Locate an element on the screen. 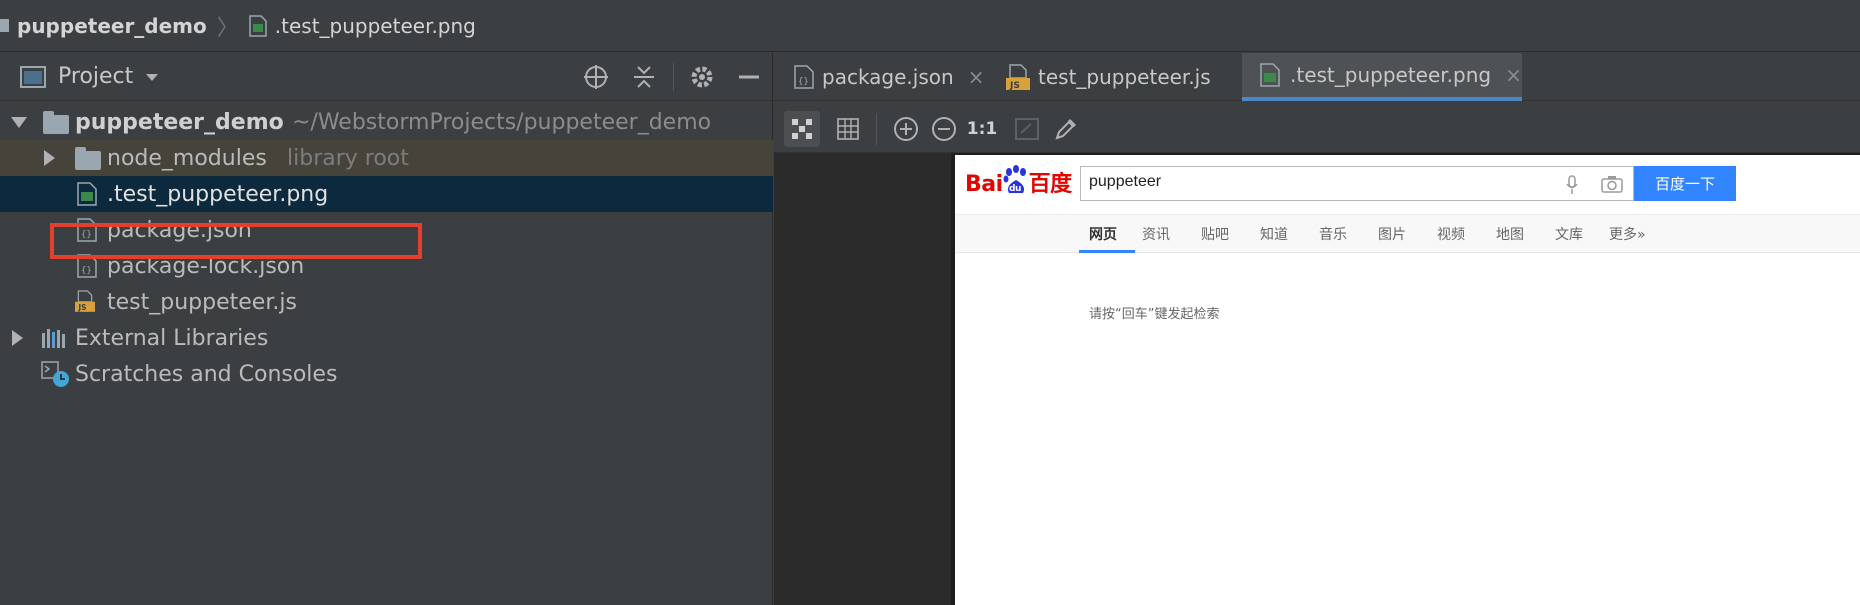 Image resolution: width=1860 pixels, height=605 pixels. zoom-out-icon is located at coordinates (944, 129).